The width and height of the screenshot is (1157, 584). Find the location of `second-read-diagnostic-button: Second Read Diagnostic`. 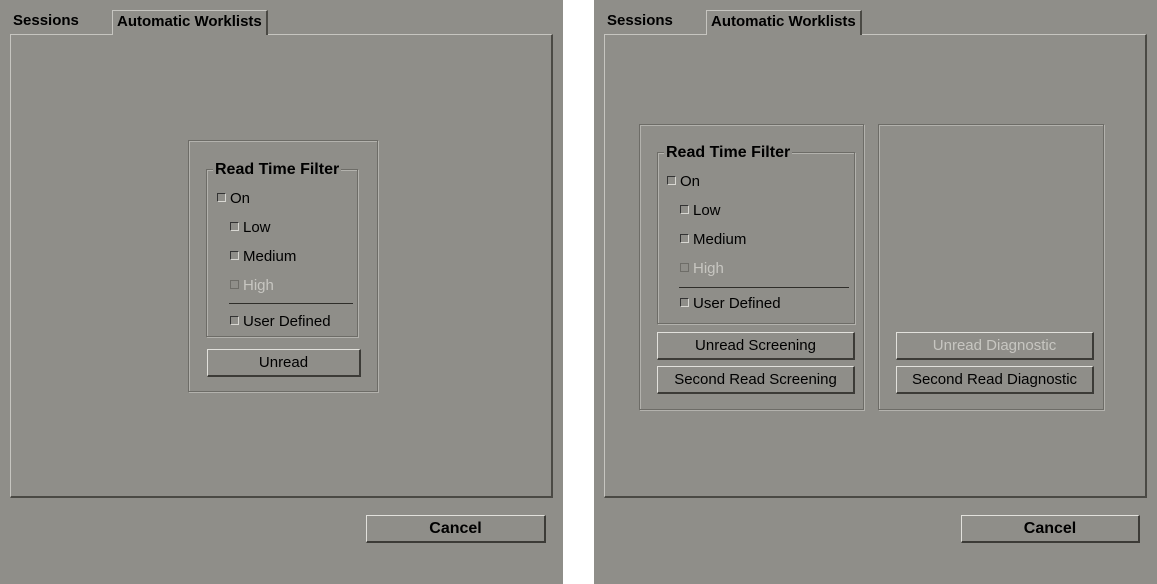

second-read-diagnostic-button: Second Read Diagnostic is located at coordinates (995, 380).